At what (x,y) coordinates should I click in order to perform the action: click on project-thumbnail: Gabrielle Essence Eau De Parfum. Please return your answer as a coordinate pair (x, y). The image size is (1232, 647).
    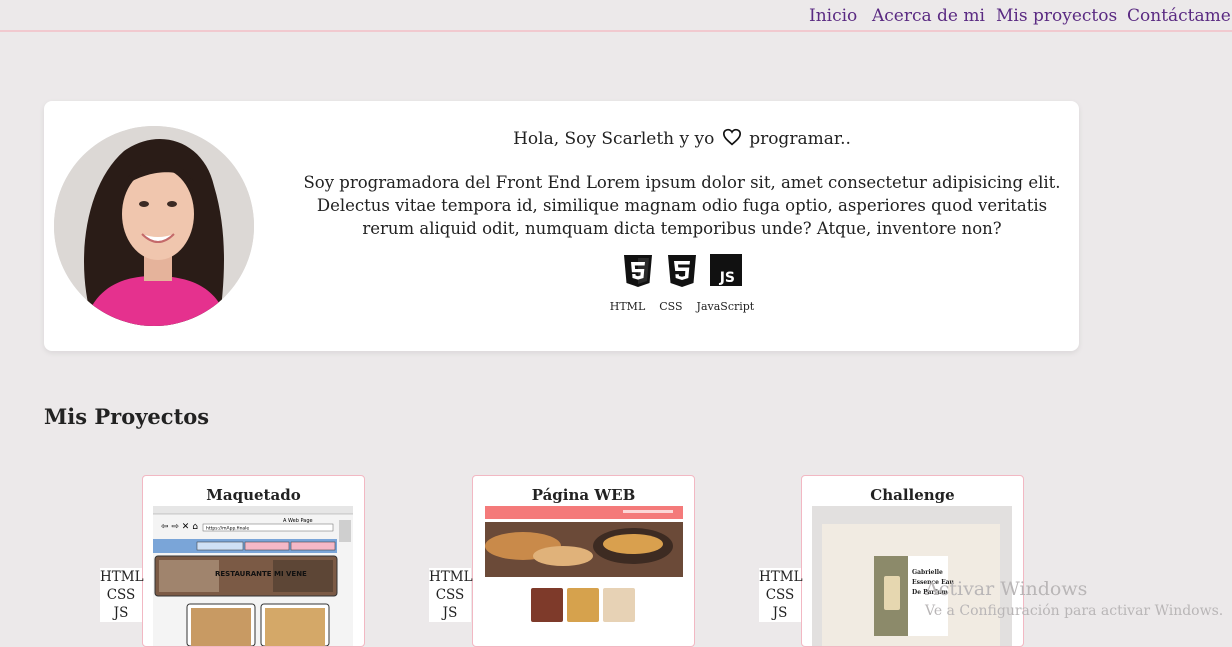
    Looking at the image, I should click on (912, 576).